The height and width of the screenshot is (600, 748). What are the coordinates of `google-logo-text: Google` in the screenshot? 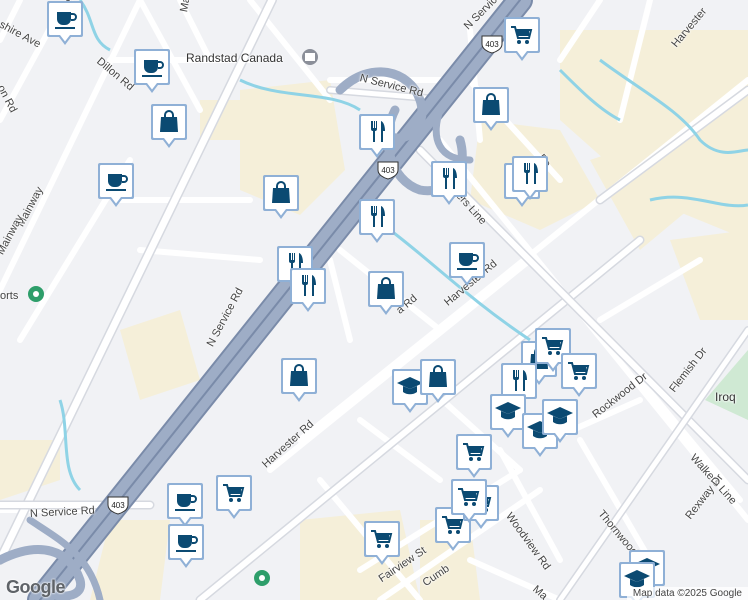 It's located at (36, 587).